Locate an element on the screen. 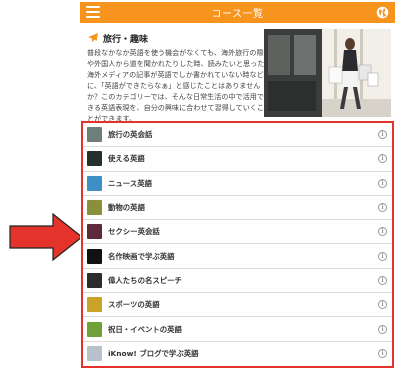  course-label: 動物の英語 is located at coordinates (126, 208).